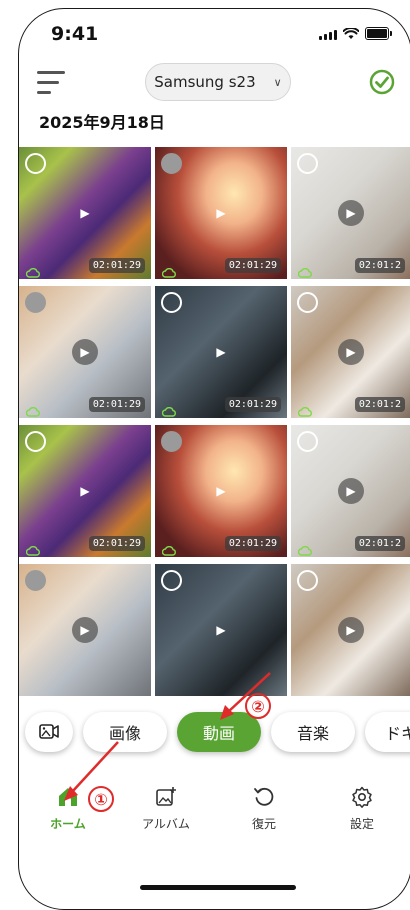 This screenshot has height=910, width=410. What do you see at coordinates (361, 824) in the screenshot?
I see `tab-label-settings: 設定` at bounding box center [361, 824].